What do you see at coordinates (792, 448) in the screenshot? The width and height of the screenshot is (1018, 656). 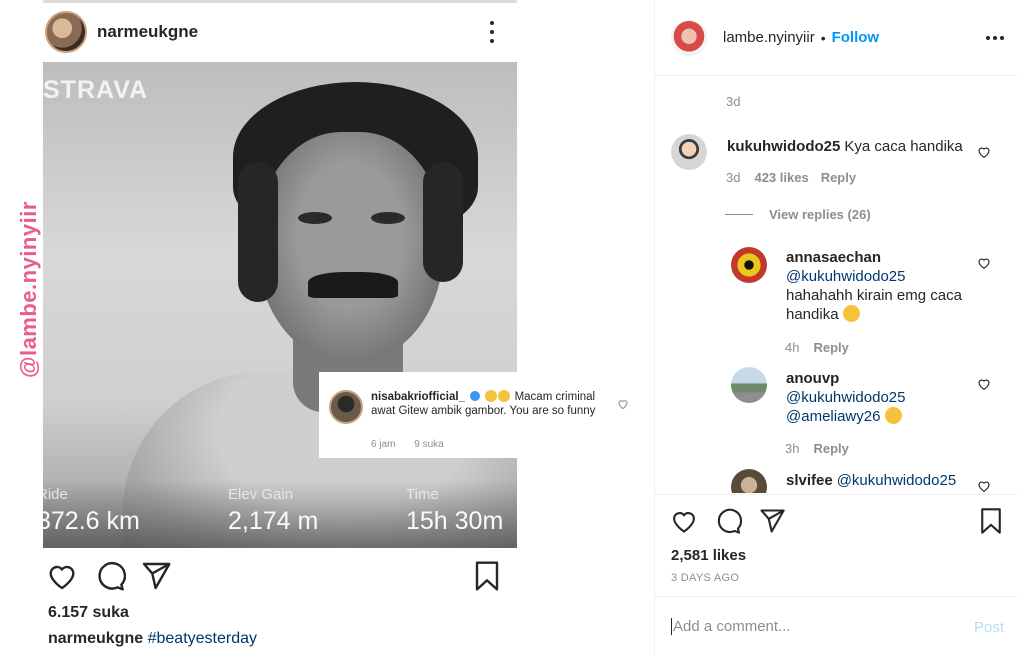 I see `reply-time: 3h` at bounding box center [792, 448].